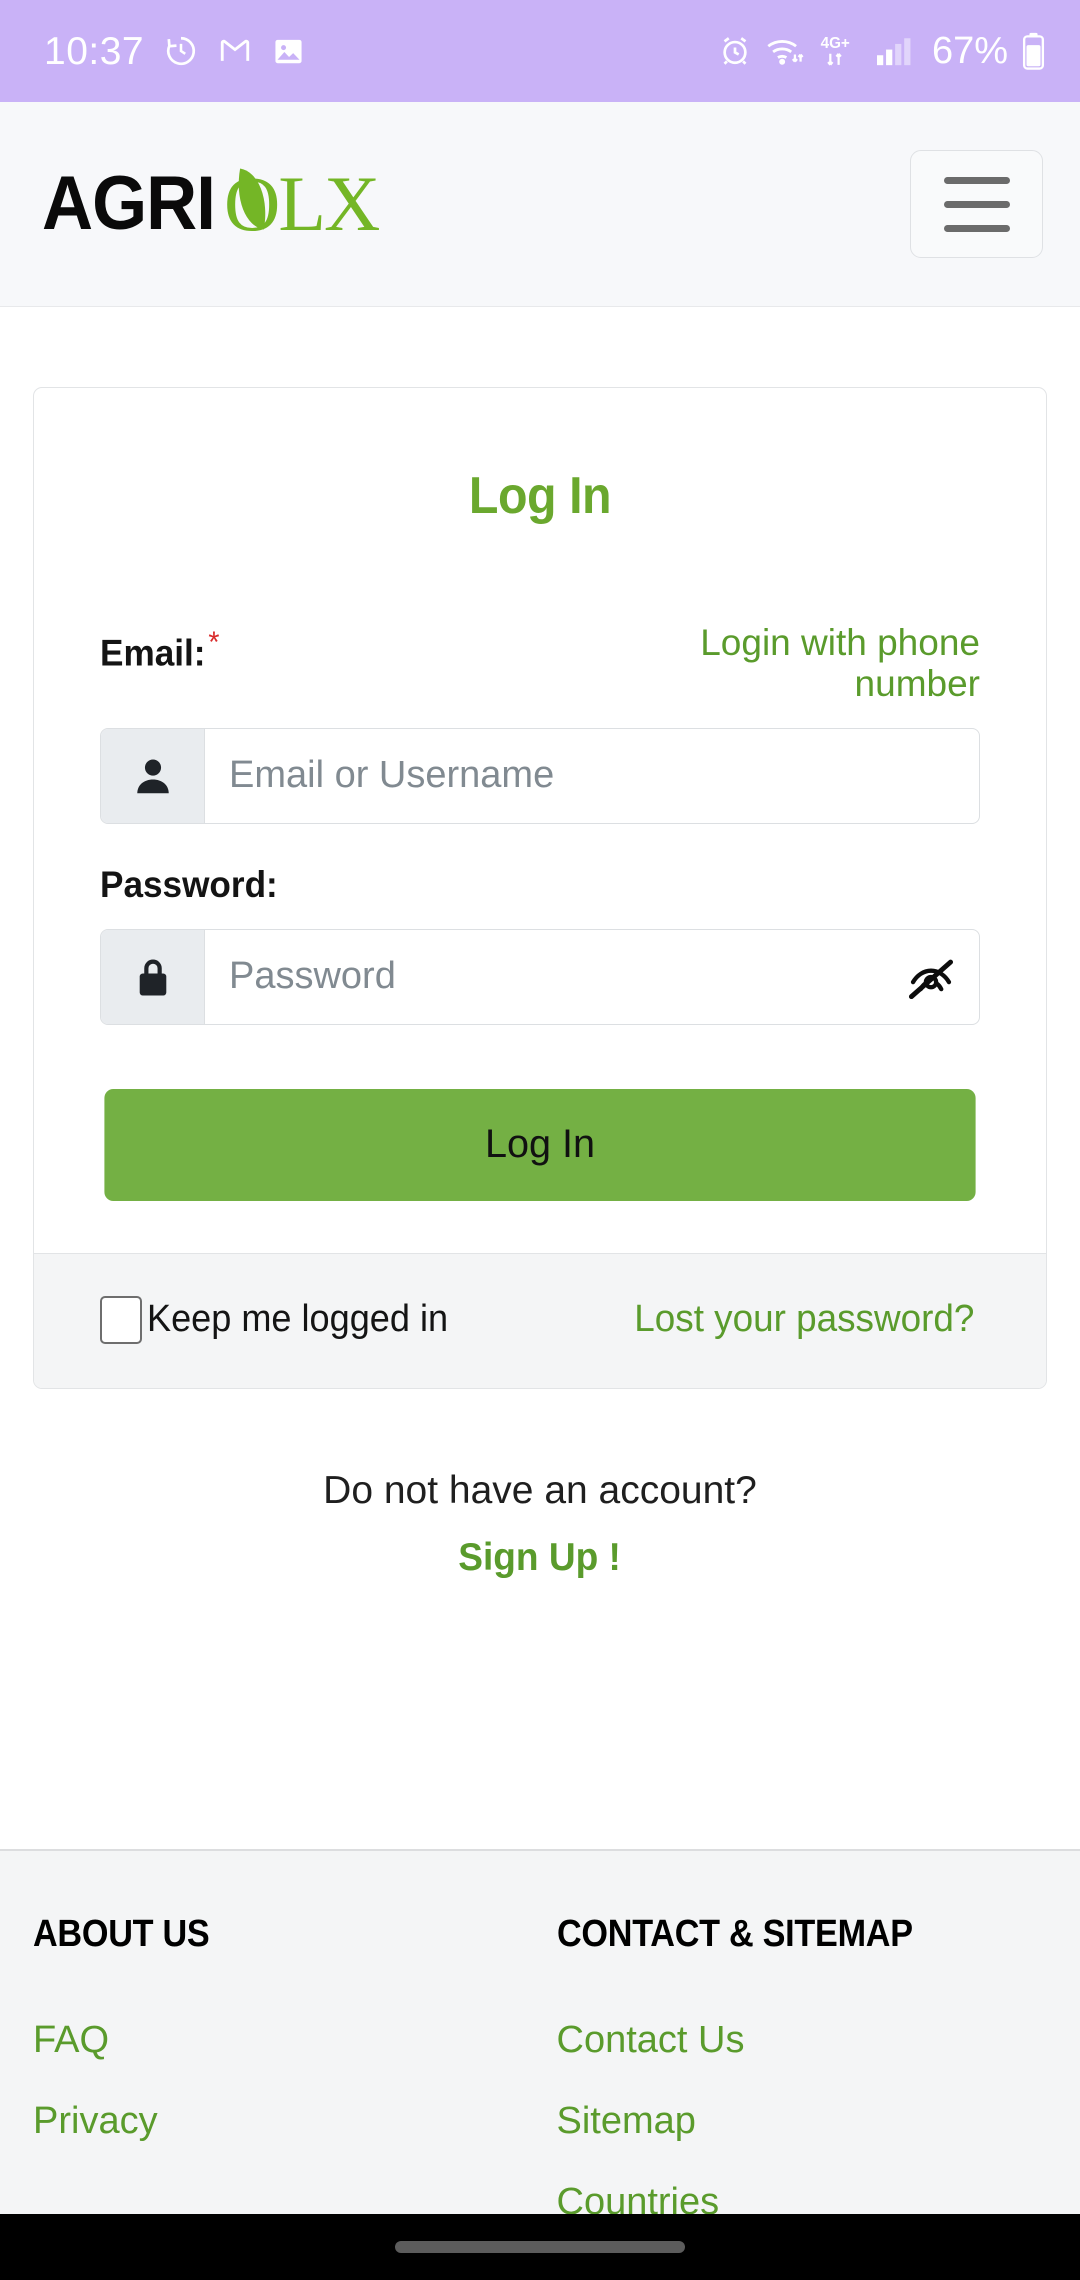 The width and height of the screenshot is (1080, 2280). Describe the element at coordinates (931, 776) in the screenshot. I see `email-suffix-spacer` at that location.